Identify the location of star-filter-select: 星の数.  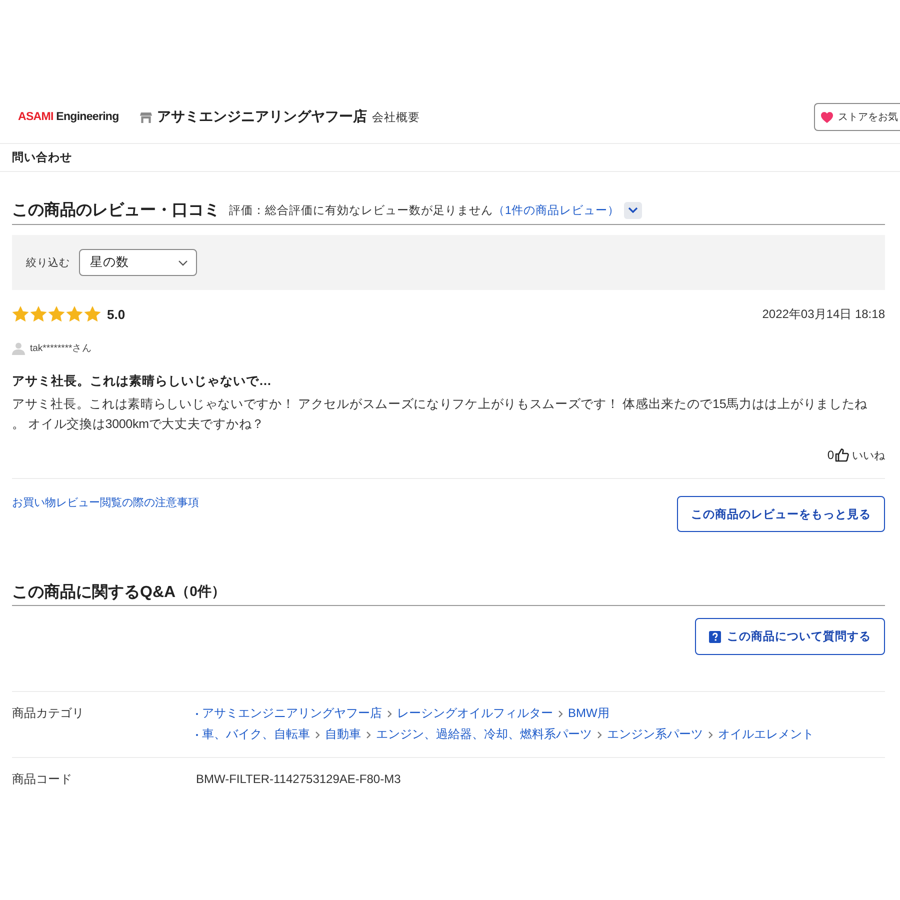
(138, 262).